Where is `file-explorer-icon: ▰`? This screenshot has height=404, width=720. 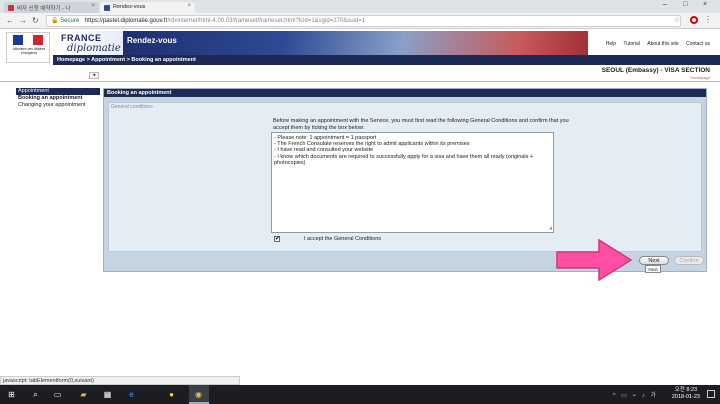
file-explorer-icon: ▰ is located at coordinates (83, 394).